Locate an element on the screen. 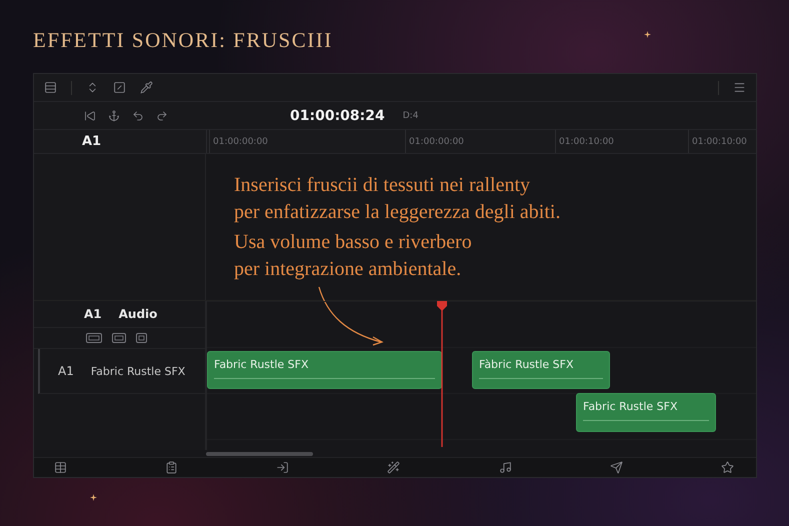 The width and height of the screenshot is (789, 526). track-id: A1 is located at coordinates (93, 314).